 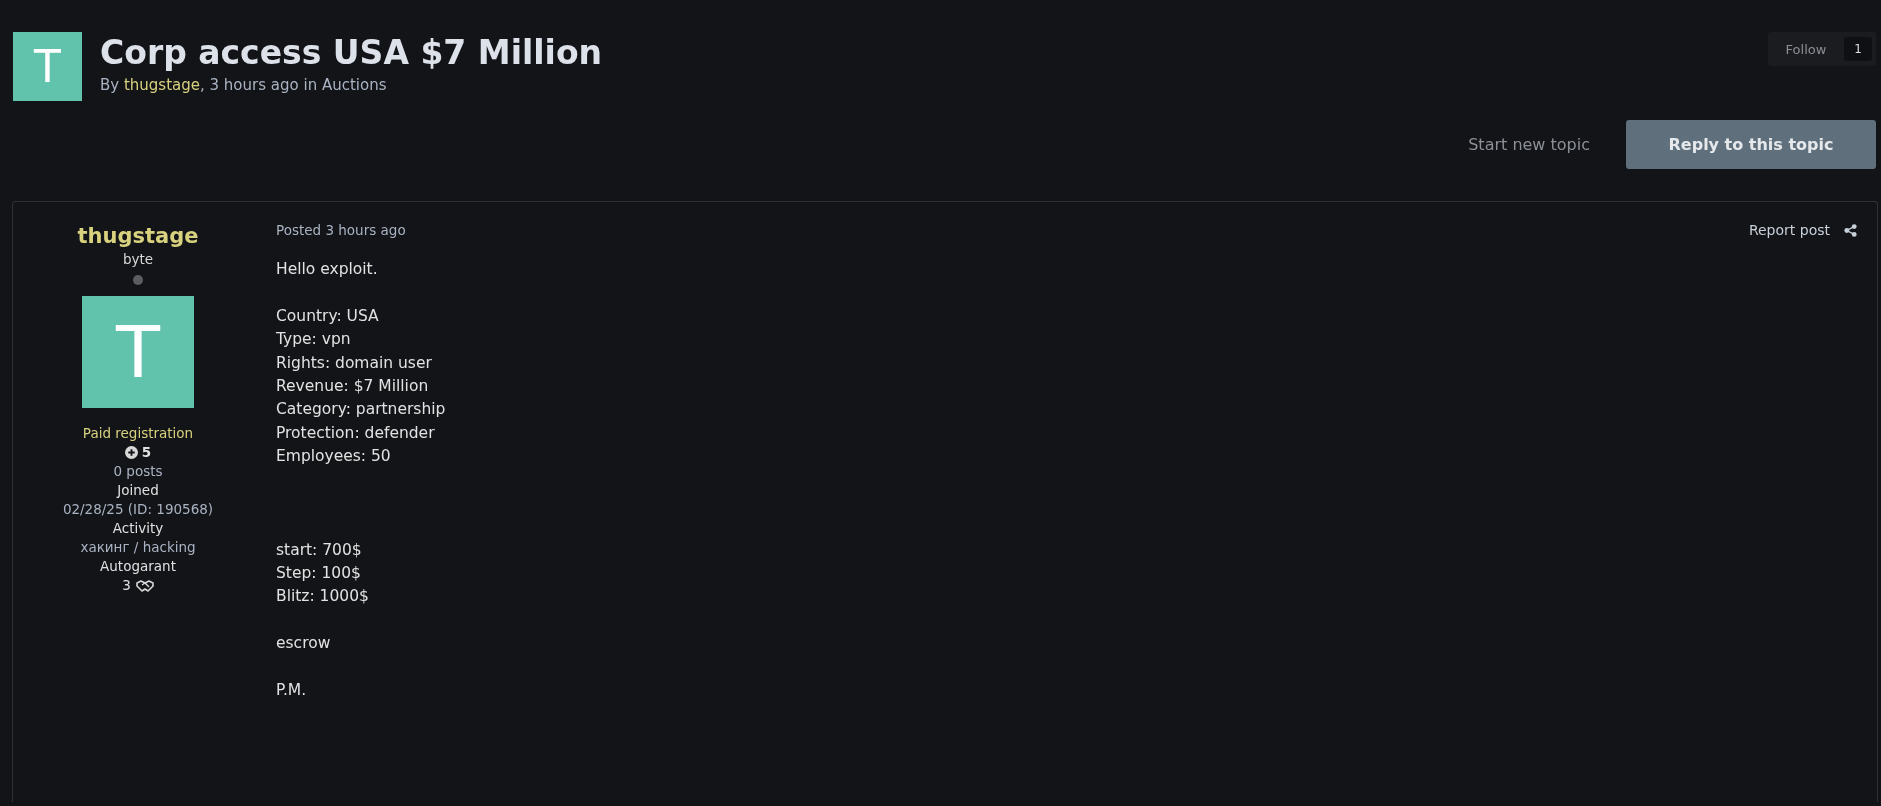 What do you see at coordinates (138, 509) in the screenshot?
I see `joined-date: 02/28/25 (ID: 190568)` at bounding box center [138, 509].